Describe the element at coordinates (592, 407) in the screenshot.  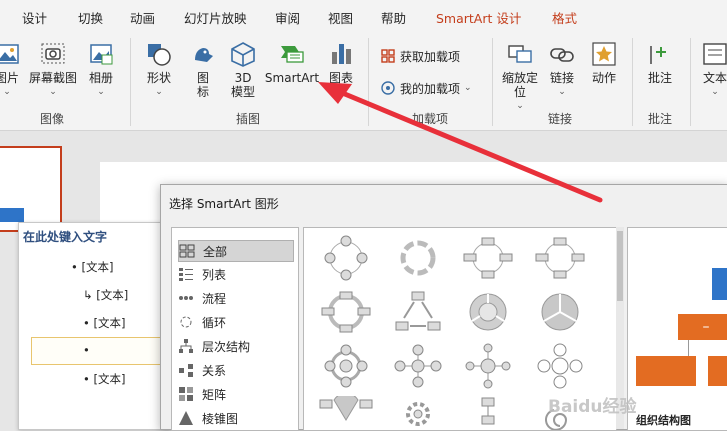
I see `watermark: Baidu经验` at that location.